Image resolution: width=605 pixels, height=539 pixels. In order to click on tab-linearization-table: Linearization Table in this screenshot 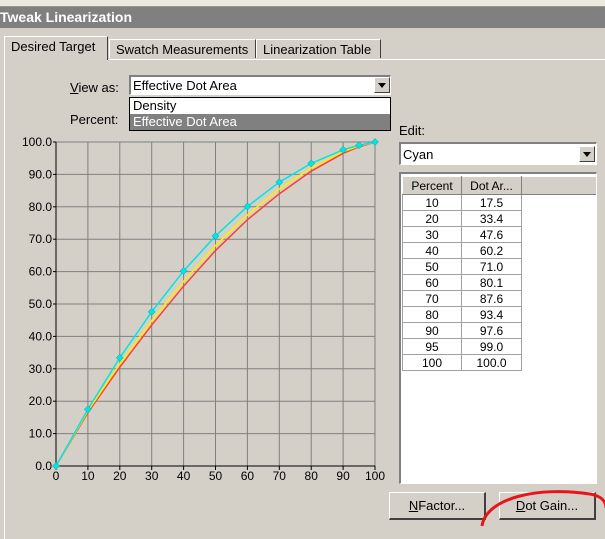, I will do `click(318, 48)`.